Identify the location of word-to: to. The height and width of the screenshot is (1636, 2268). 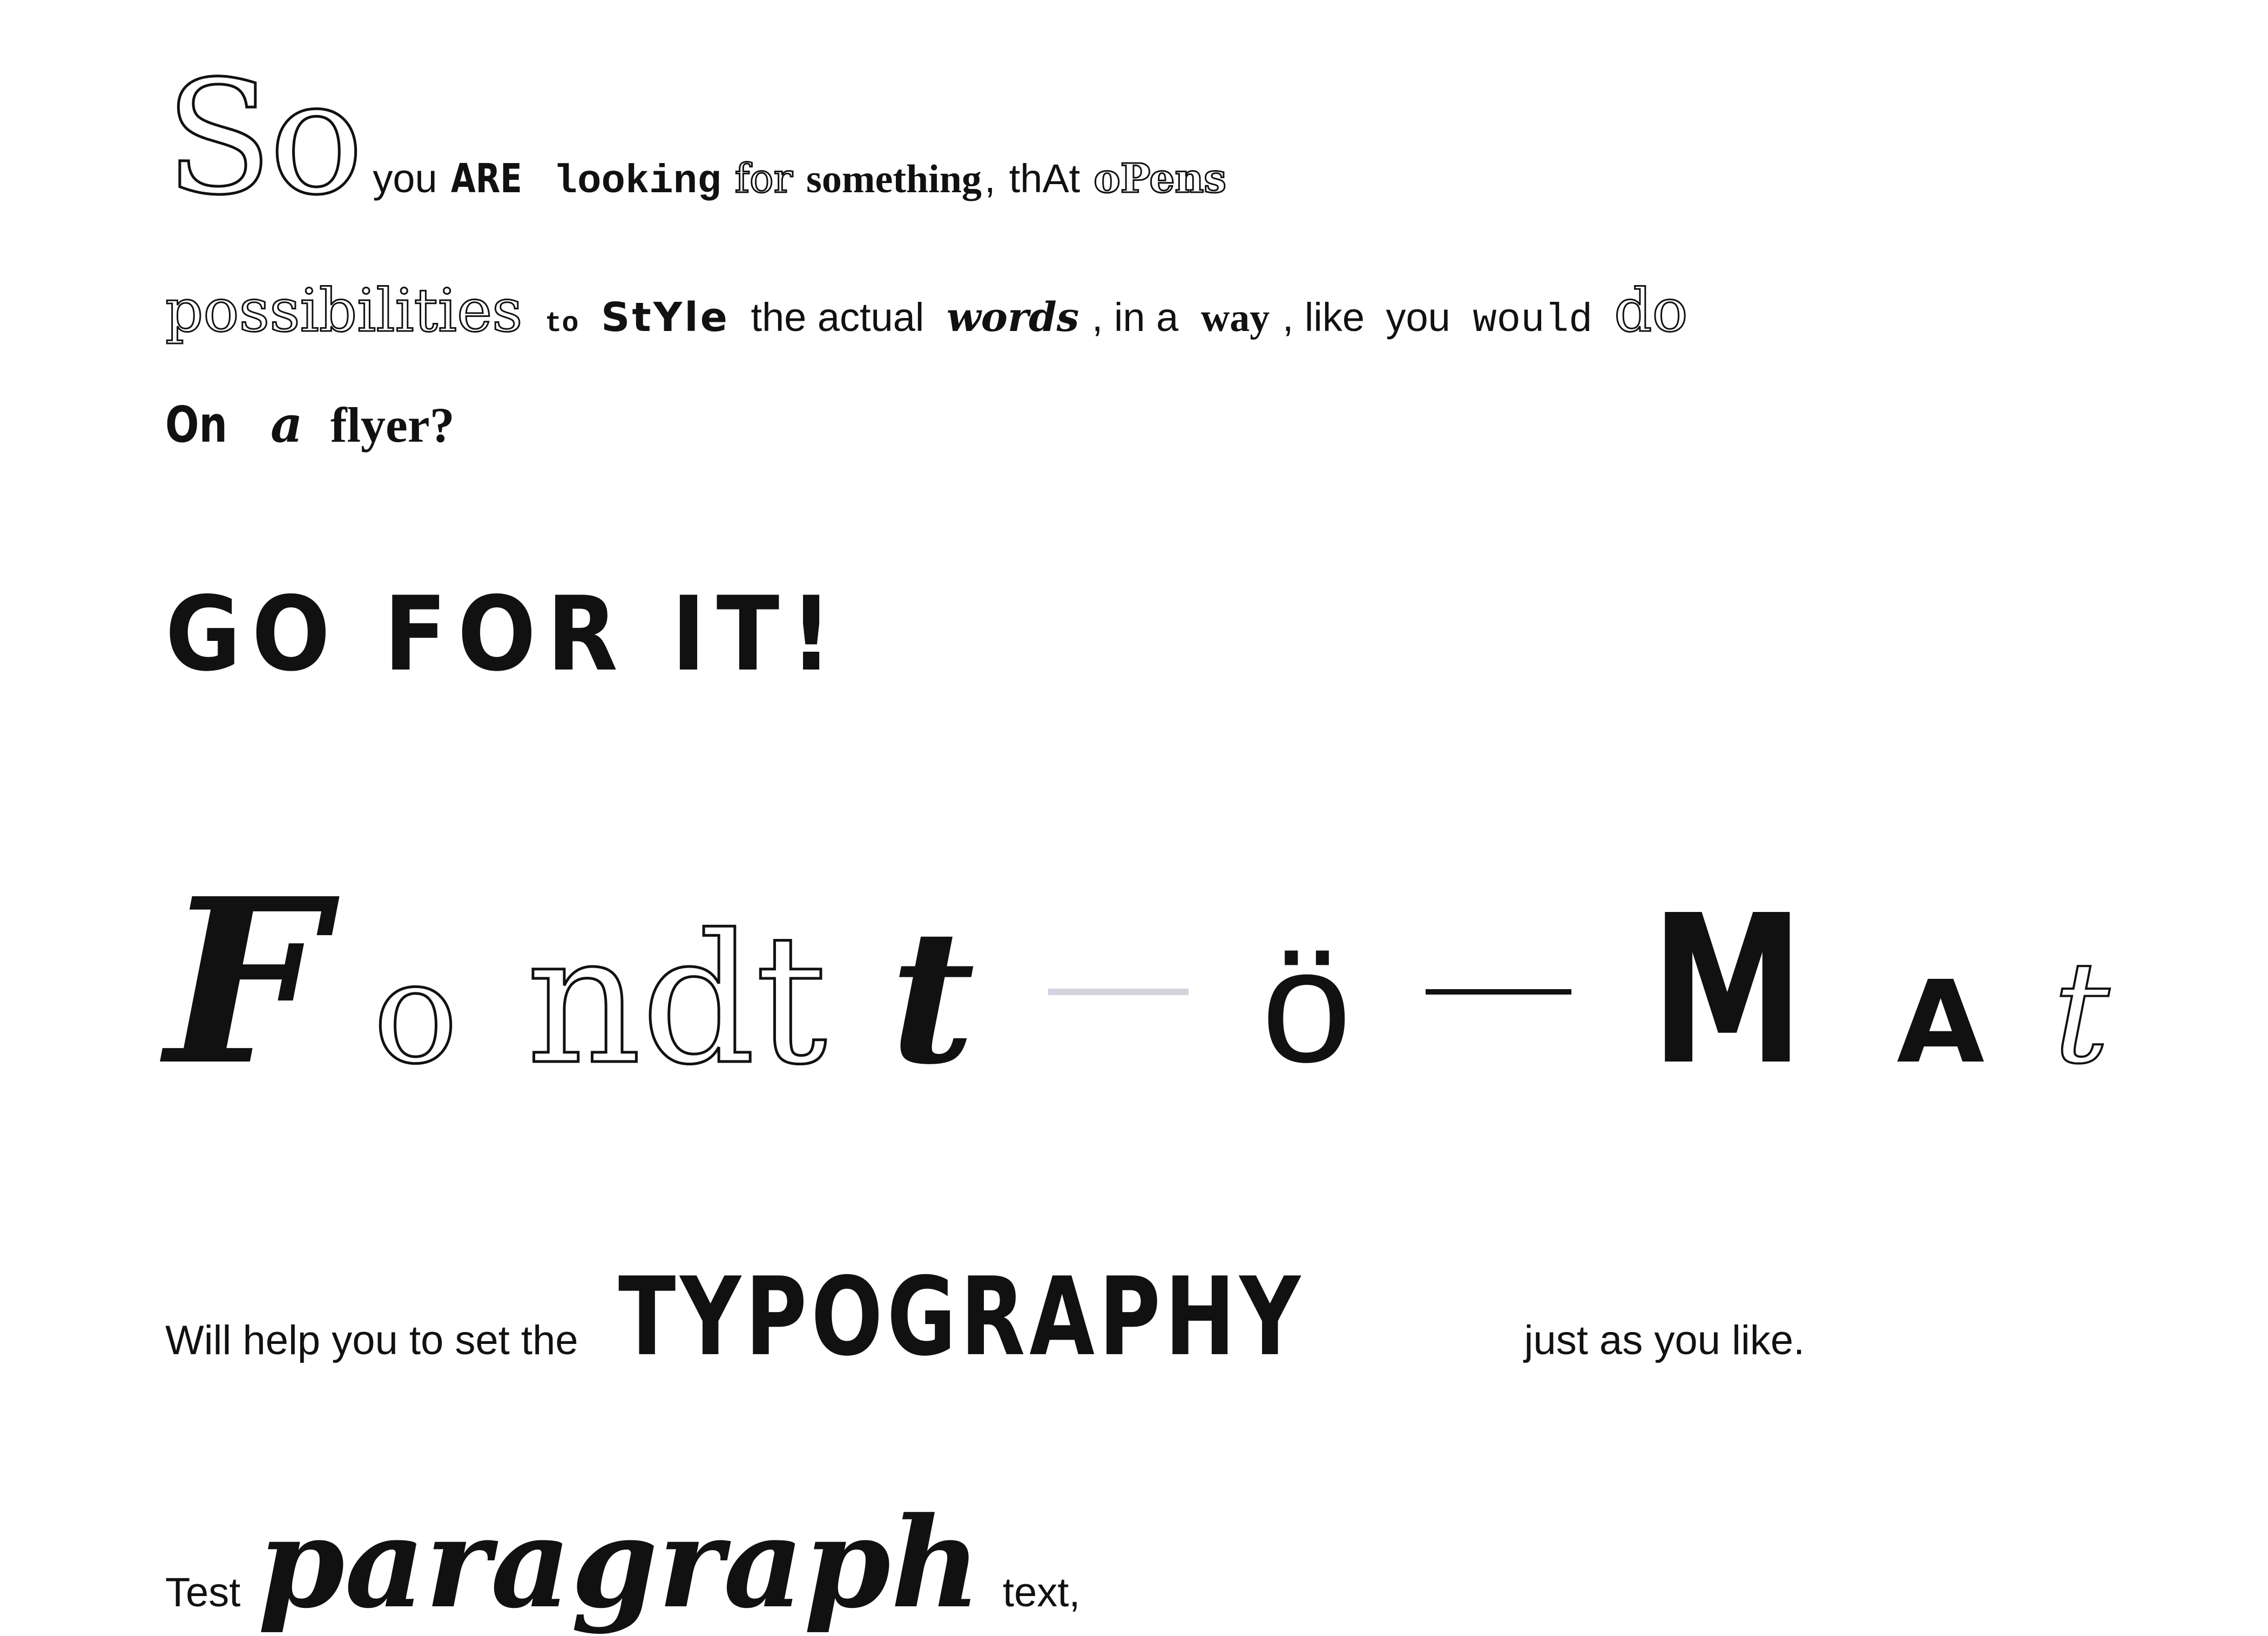
(562, 324).